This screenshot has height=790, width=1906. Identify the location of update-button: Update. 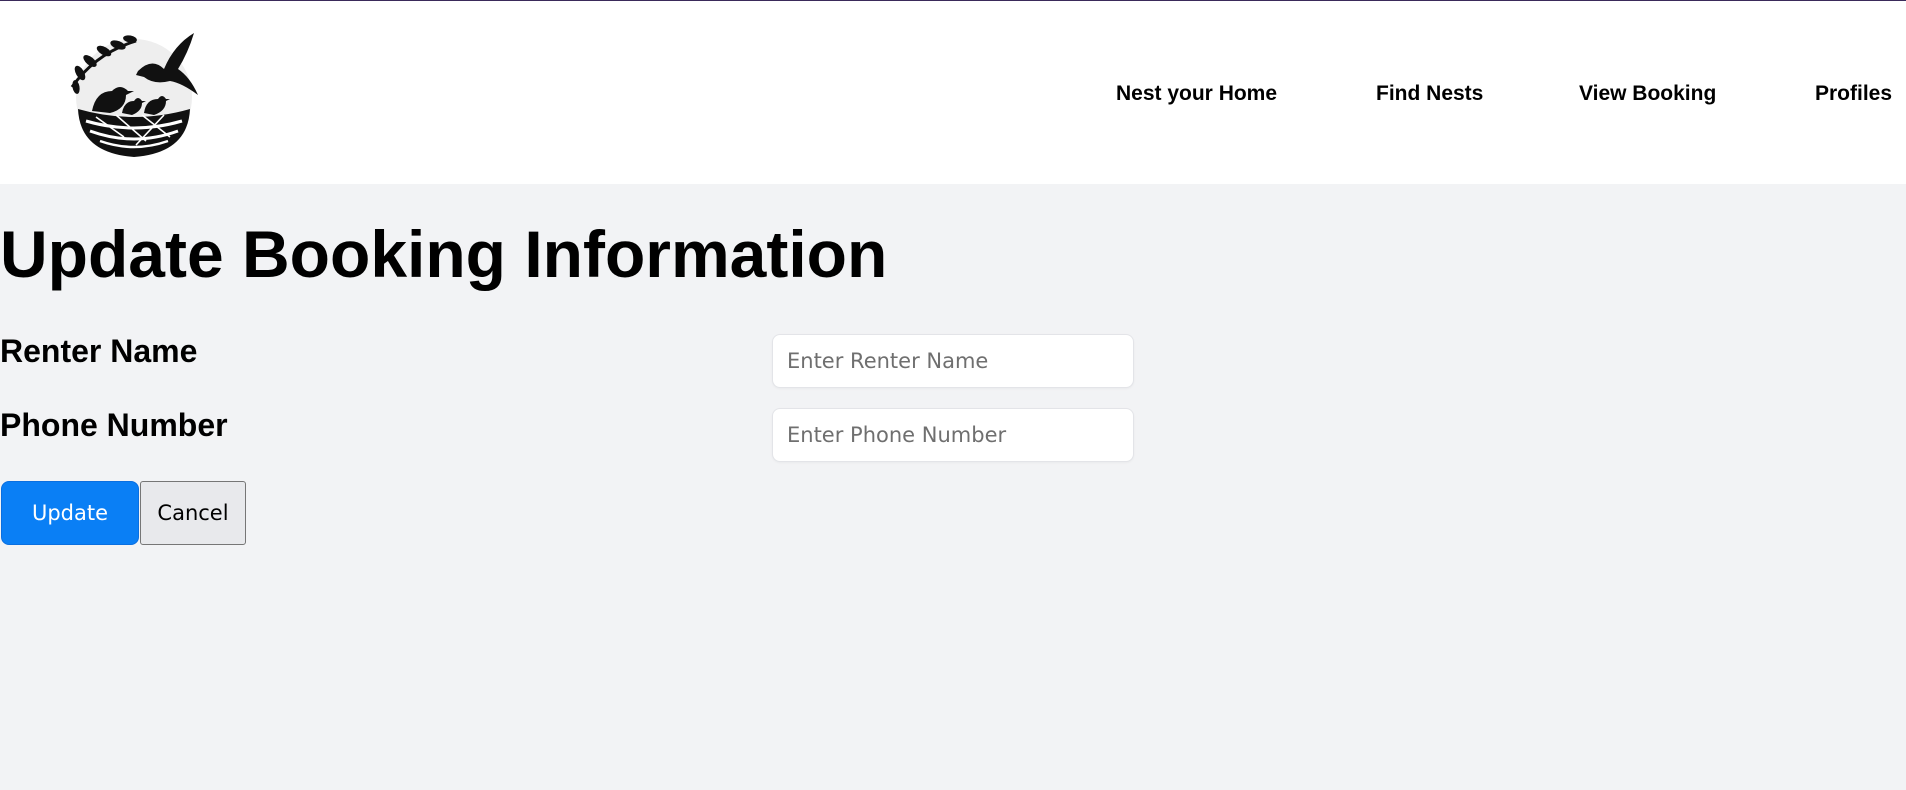
(70, 513).